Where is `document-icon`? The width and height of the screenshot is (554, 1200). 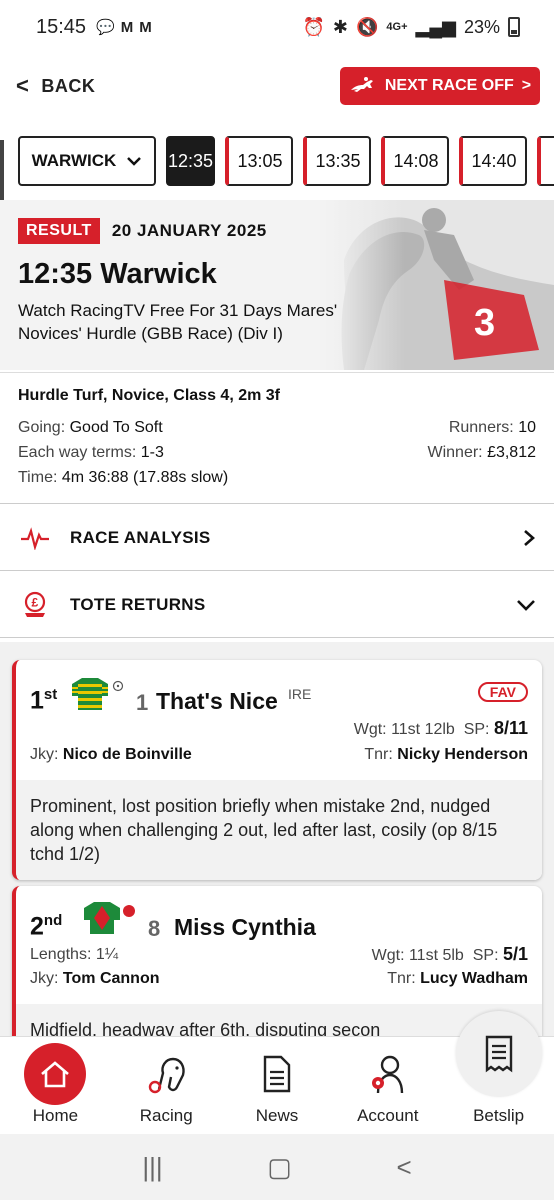
document-icon is located at coordinates (277, 1074).